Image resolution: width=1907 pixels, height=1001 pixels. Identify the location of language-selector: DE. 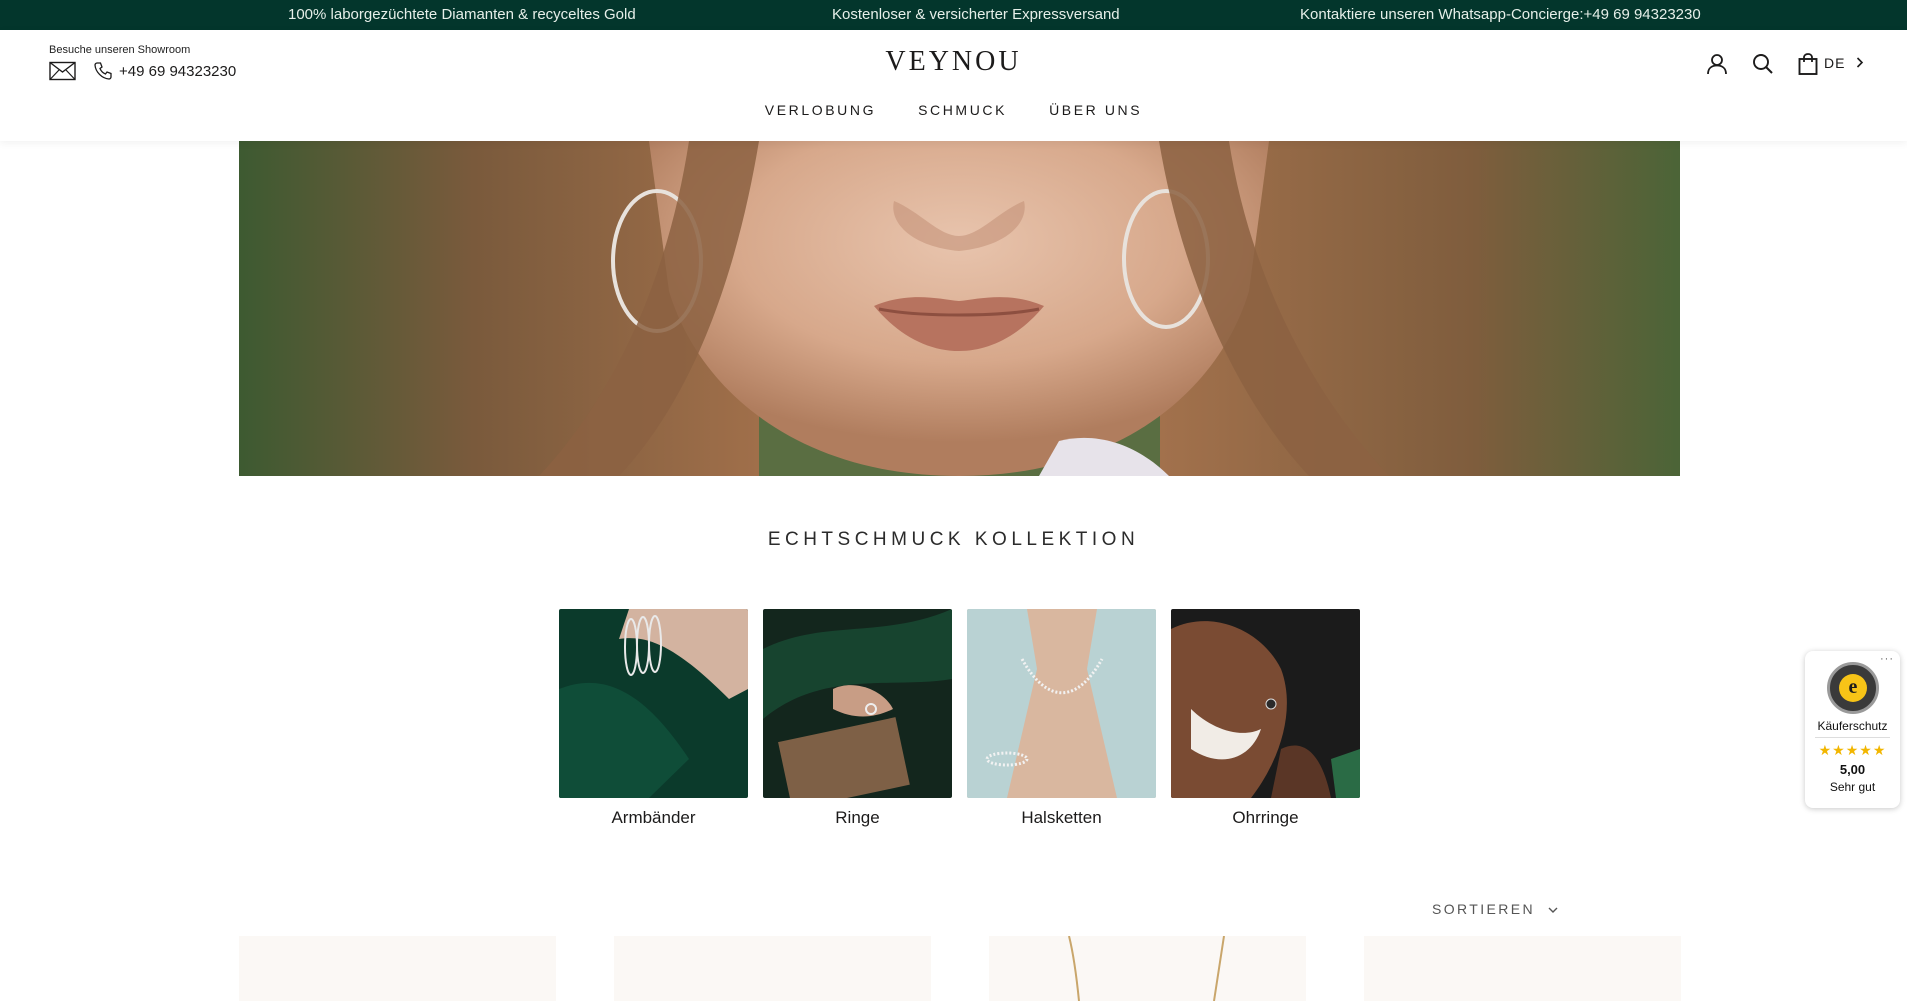
(1844, 63).